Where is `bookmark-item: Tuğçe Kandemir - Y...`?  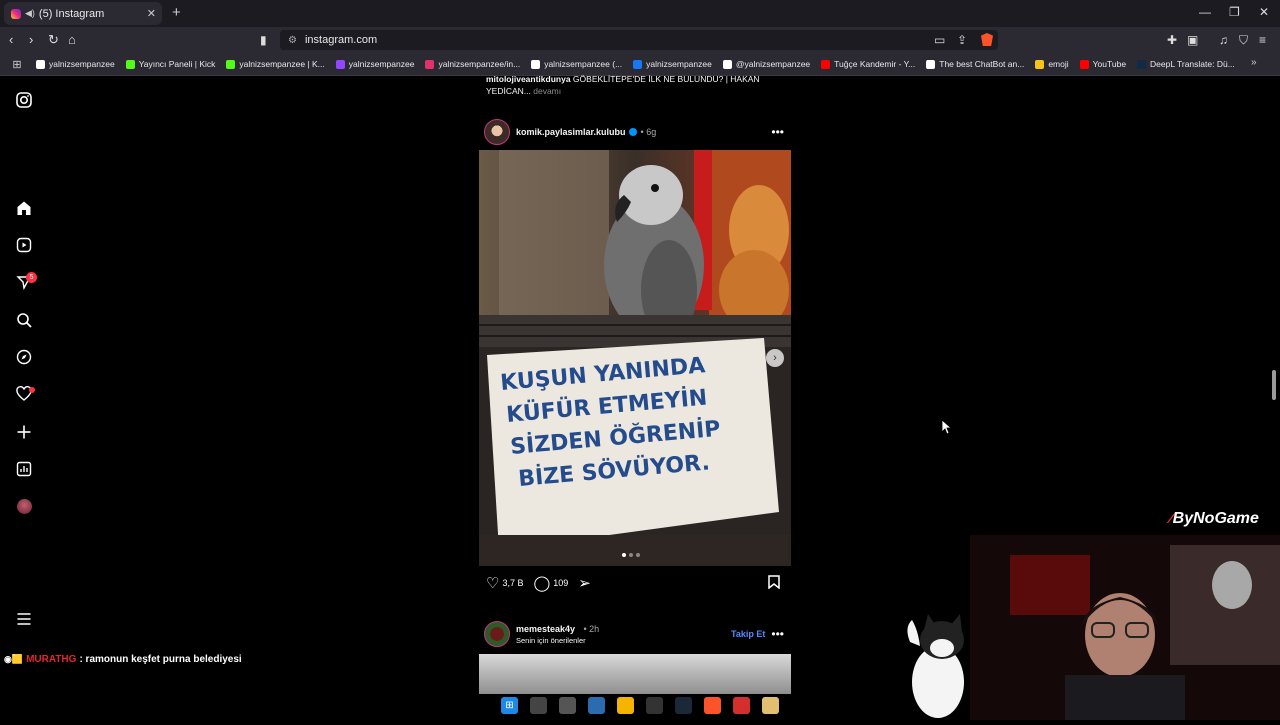
bookmark-item: Tuğçe Kandemir - Y... is located at coordinates (868, 64).